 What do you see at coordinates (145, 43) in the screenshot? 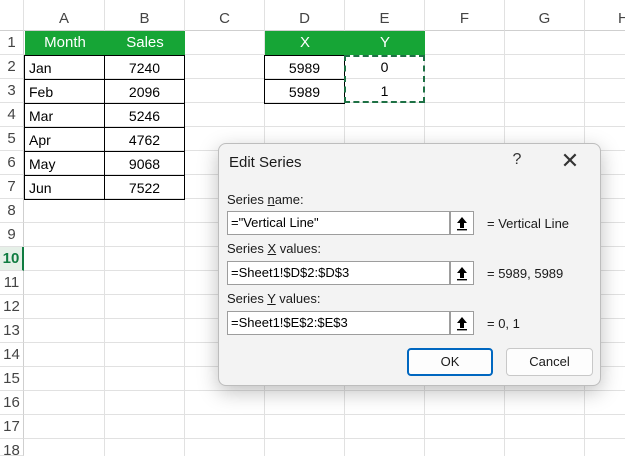
I see `header-cell-sales: Sales` at bounding box center [145, 43].